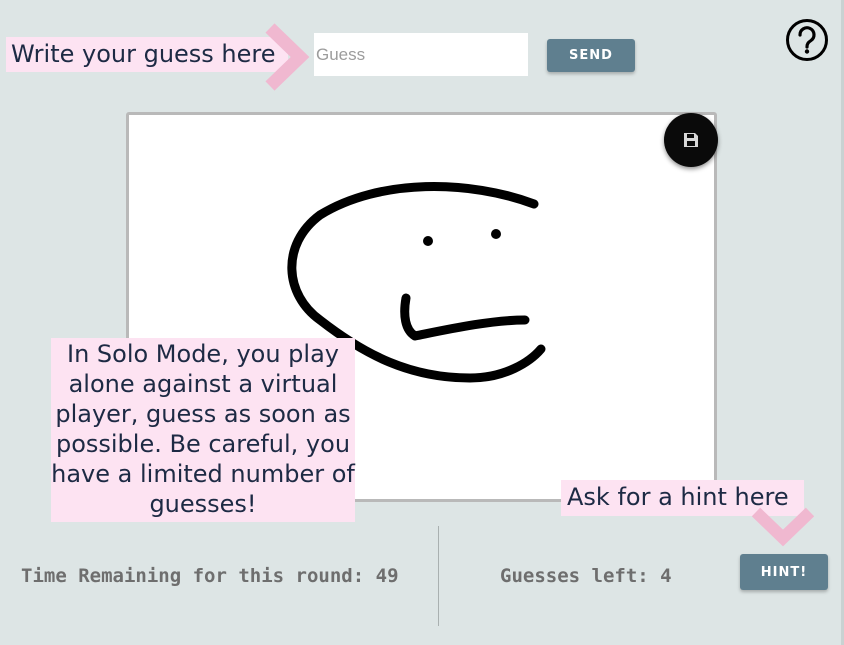 The height and width of the screenshot is (645, 844). What do you see at coordinates (807, 40) in the screenshot?
I see `help-icon` at bounding box center [807, 40].